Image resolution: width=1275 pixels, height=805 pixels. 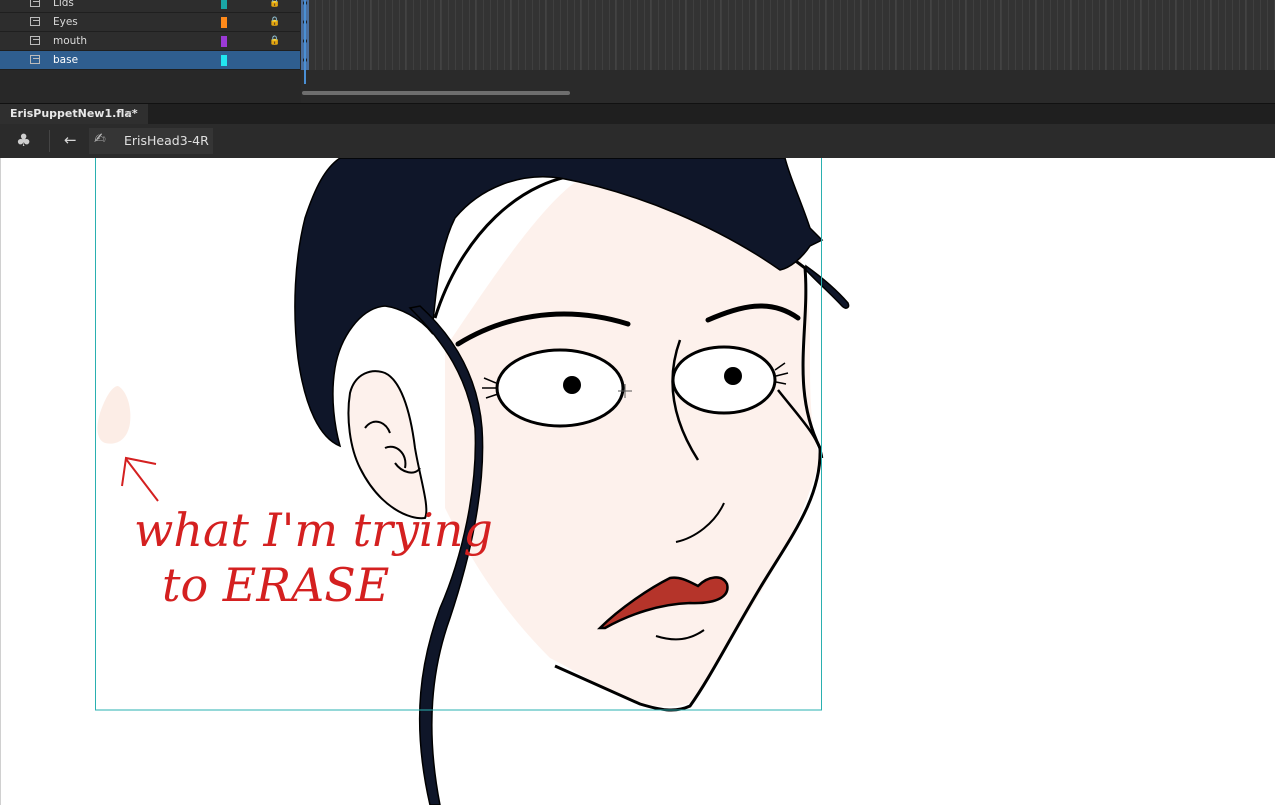 What do you see at coordinates (436, 93) in the screenshot?
I see `timeline-scrollbar-thumb` at bounding box center [436, 93].